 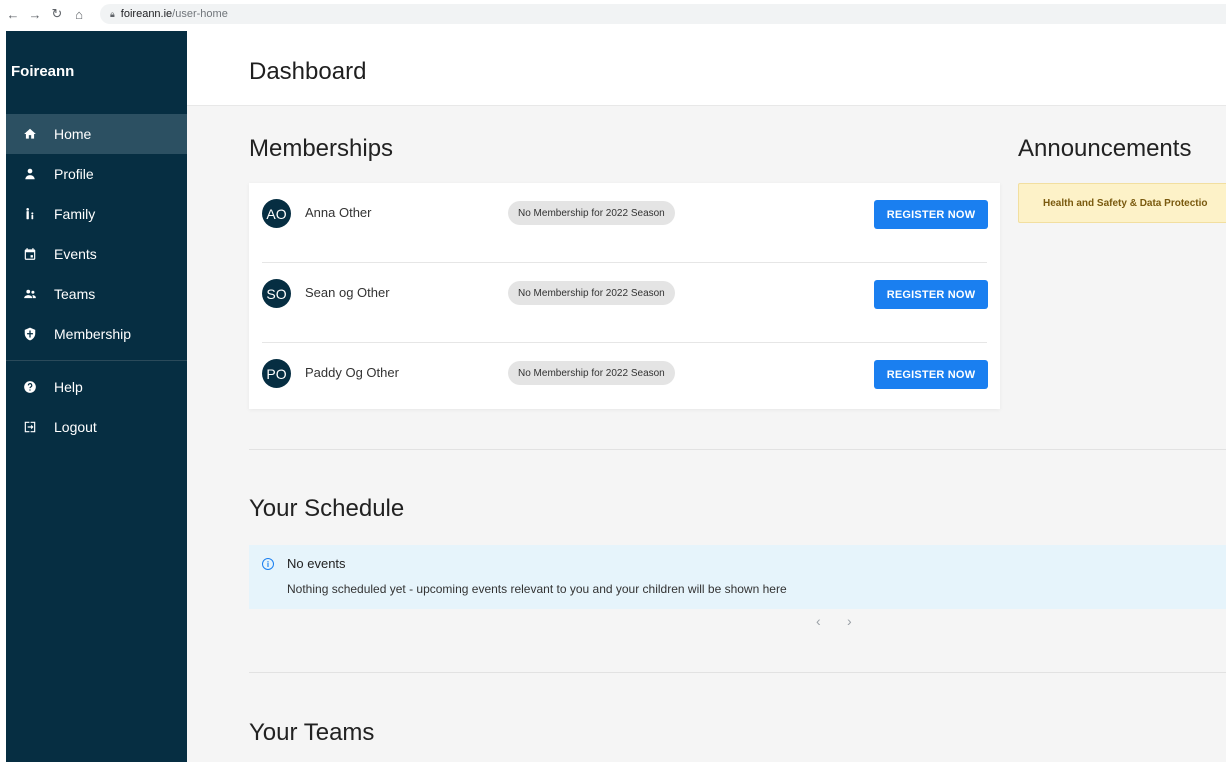 I want to click on sidebar-item-membership: Membership, so click(x=96, y=334).